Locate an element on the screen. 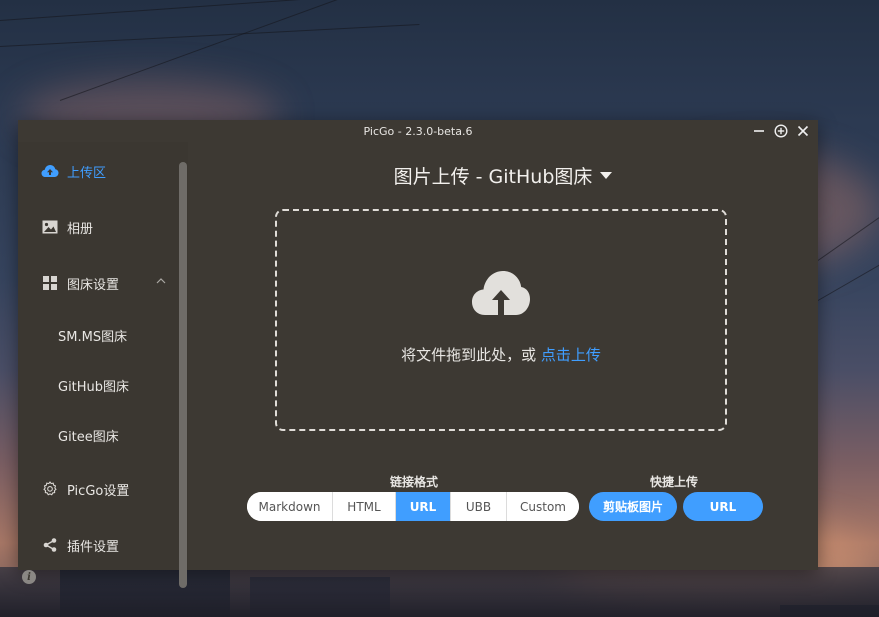 This screenshot has width=879, height=617. sidebar-scrollbar is located at coordinates (183, 375).